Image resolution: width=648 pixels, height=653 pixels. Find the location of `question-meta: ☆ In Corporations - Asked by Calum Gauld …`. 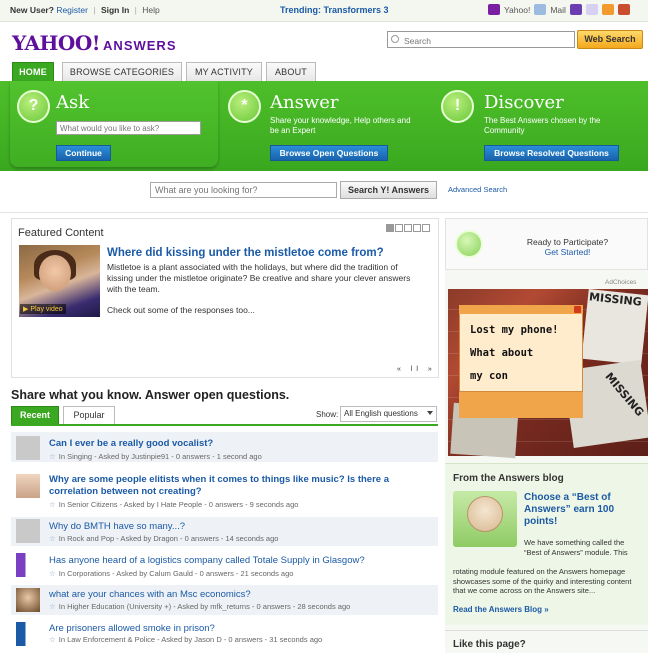

question-meta: ☆ In Corporations - Asked by Calum Gauld … is located at coordinates (171, 573).